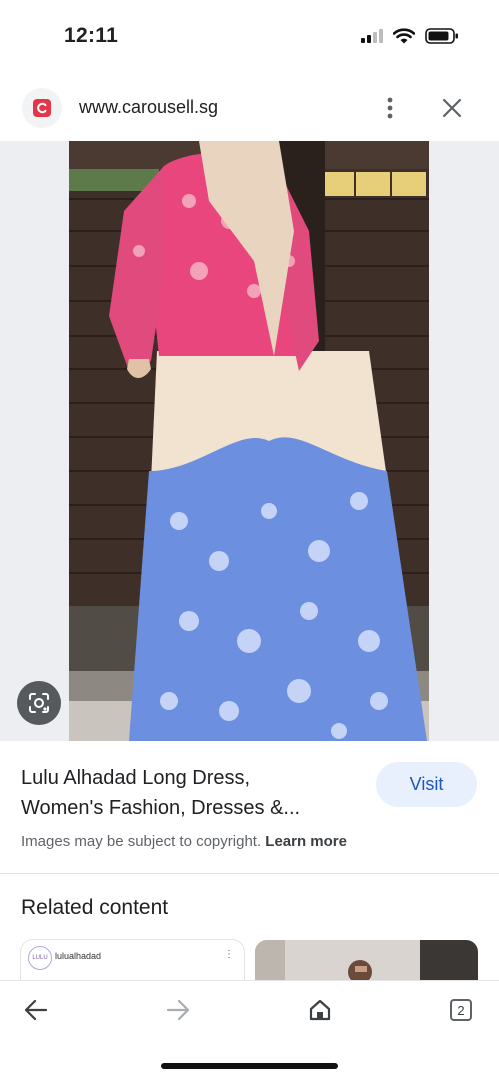 This screenshot has height=1081, width=499. I want to click on divider, so click(249, 873).